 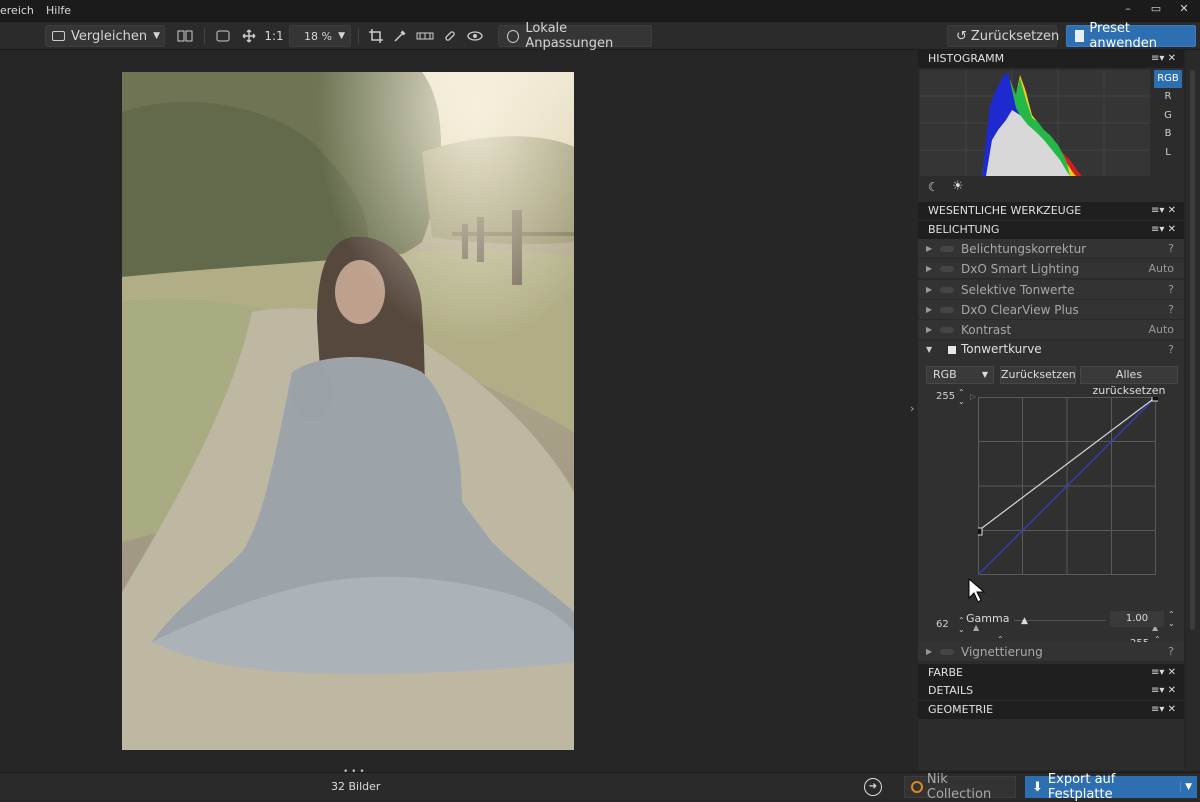 I want to click on apply-preset-button: Preset anwenden, so click(x=1131, y=36).